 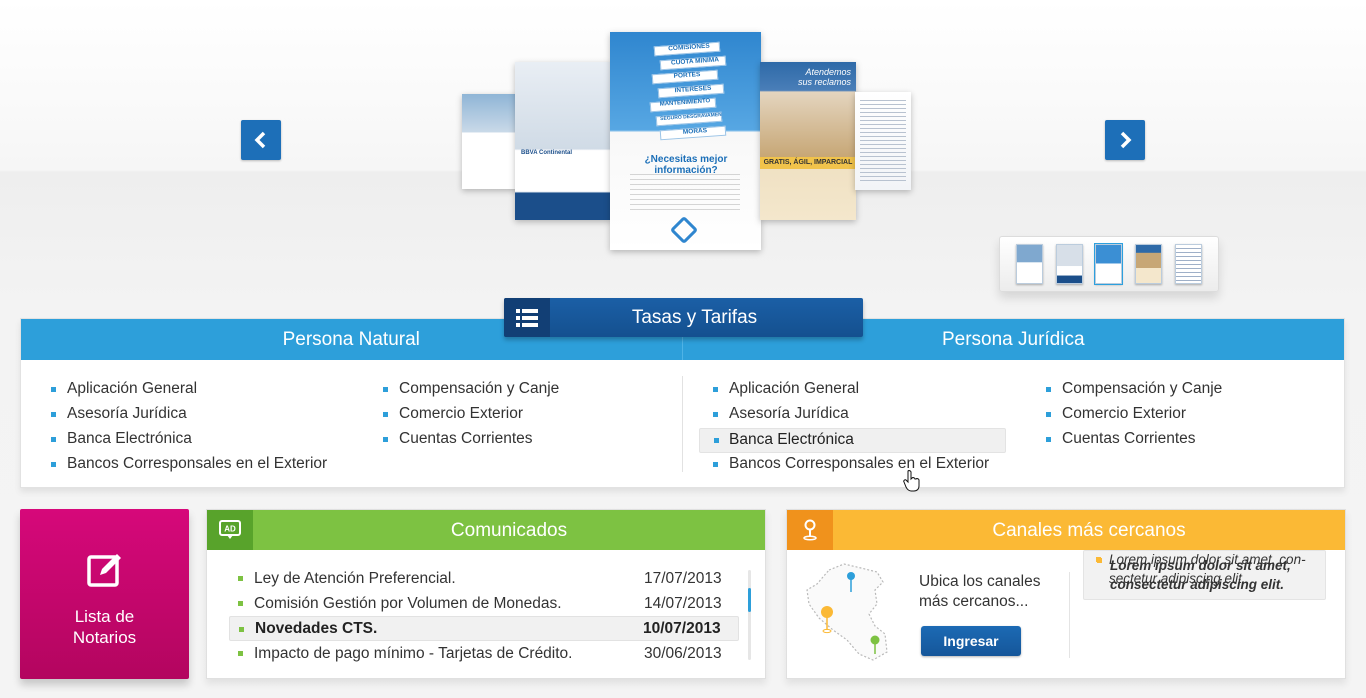 What do you see at coordinates (694, 317) in the screenshot?
I see `tasas-tarifas-title: Tasas y Tarifas` at bounding box center [694, 317].